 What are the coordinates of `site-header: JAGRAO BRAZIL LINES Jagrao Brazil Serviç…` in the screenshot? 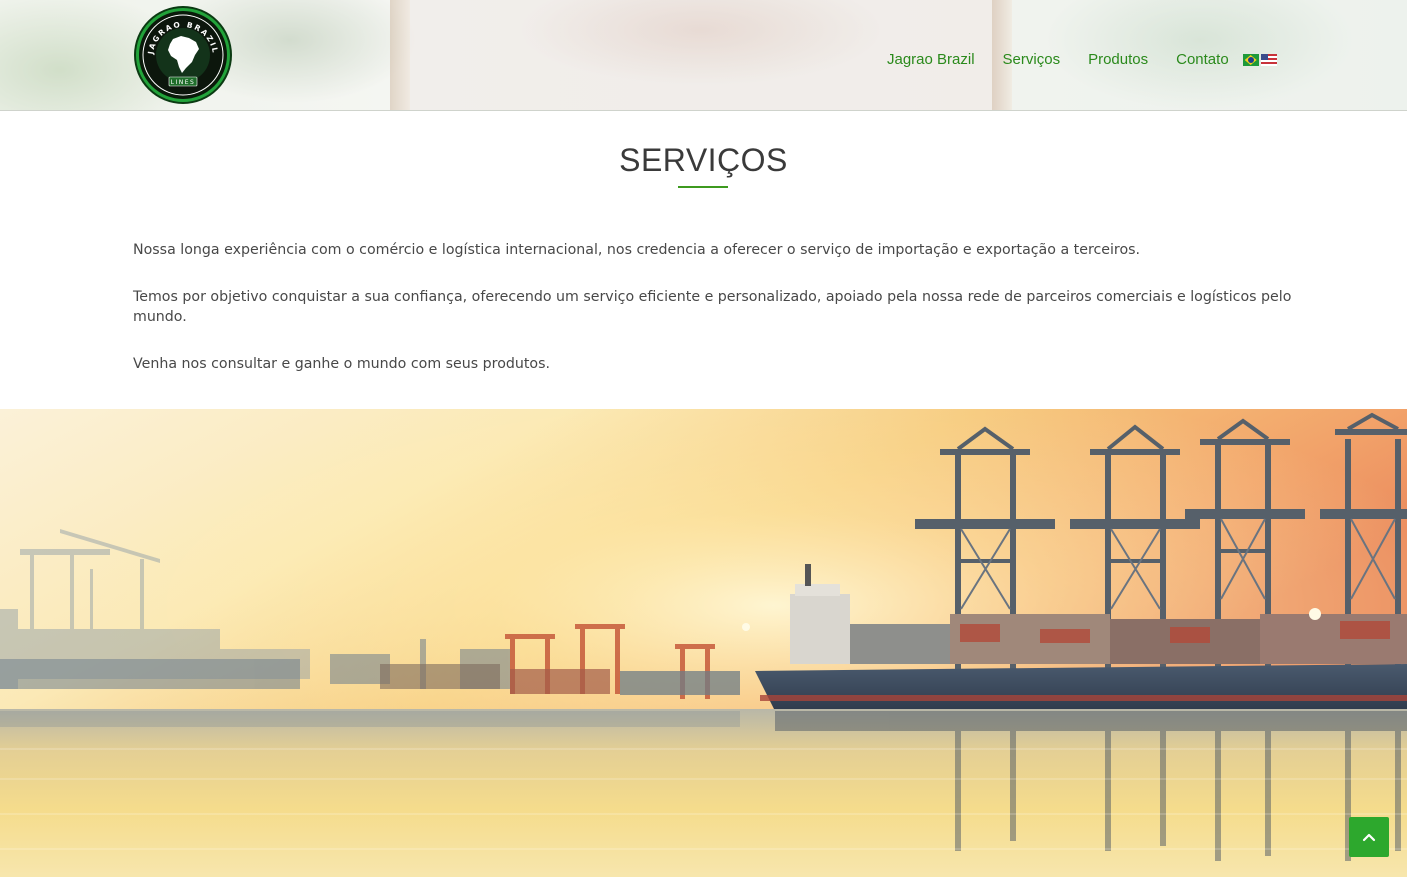 It's located at (703, 55).